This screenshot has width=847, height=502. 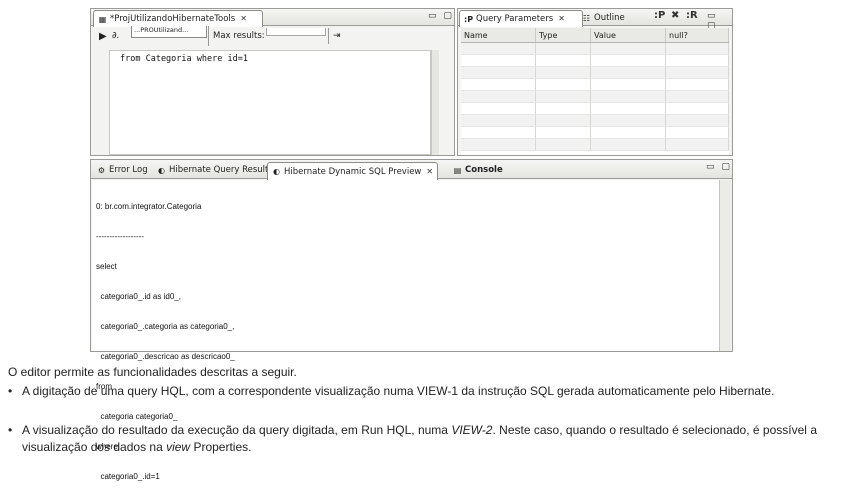 I want to click on editor-tabbar: ▦ *ProjUtilizandoHibernateTools ✕ ▭ ▢, so click(x=272, y=18).